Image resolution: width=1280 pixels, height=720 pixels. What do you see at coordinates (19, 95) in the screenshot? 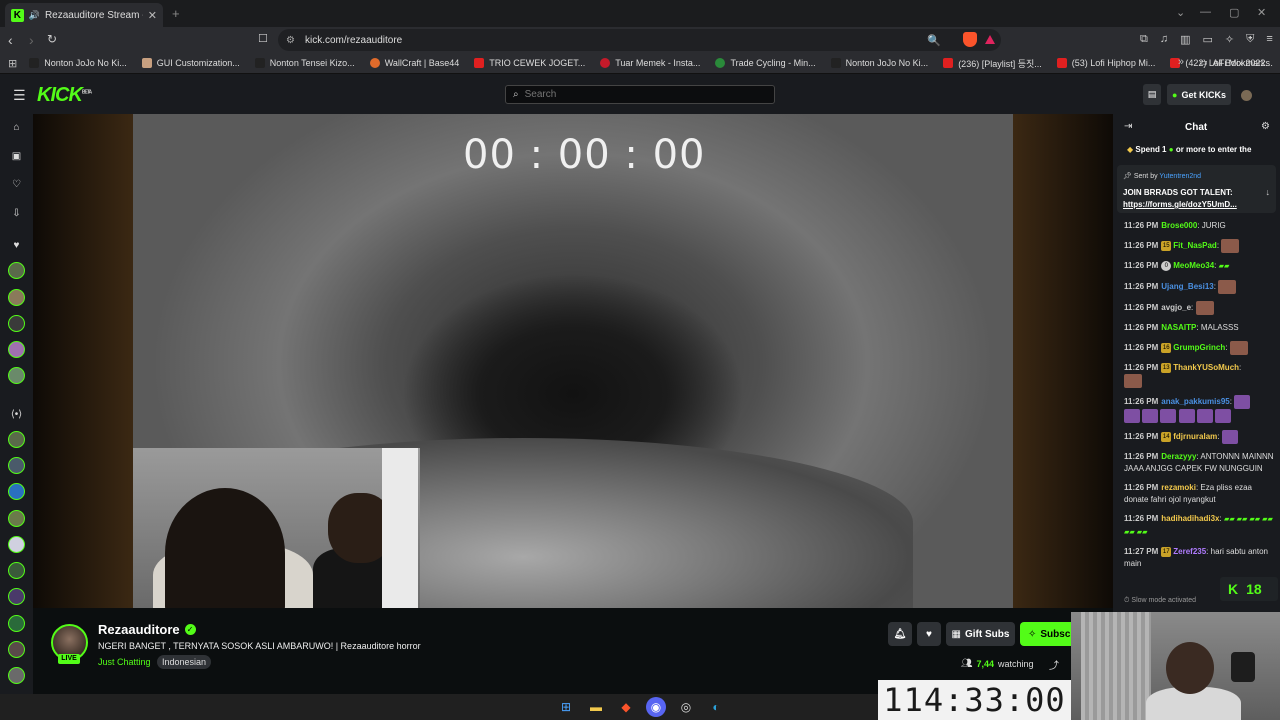
I see `menu-toggle-icon: ☰` at bounding box center [19, 95].